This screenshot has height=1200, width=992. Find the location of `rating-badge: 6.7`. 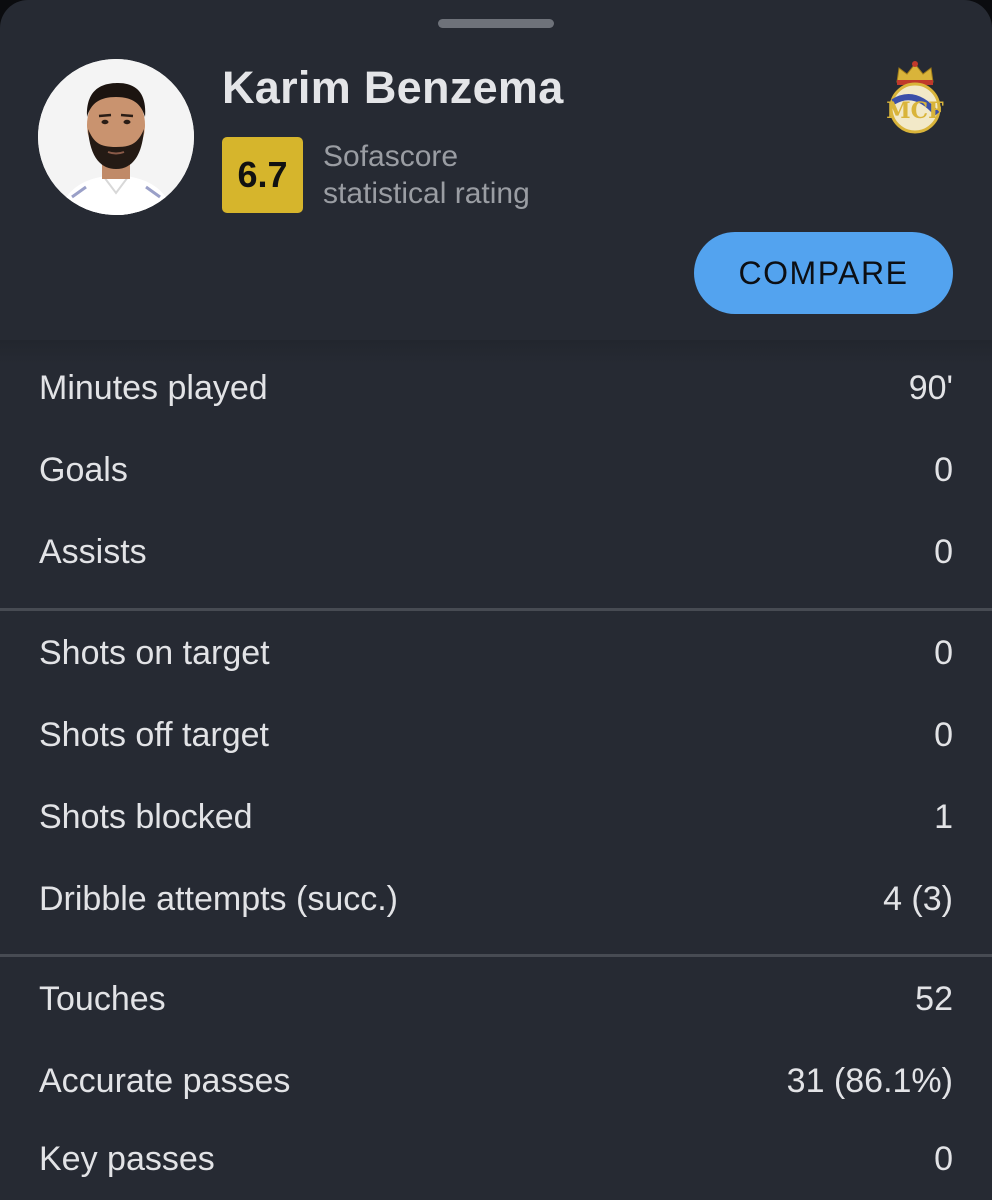

rating-badge: 6.7 is located at coordinates (262, 175).